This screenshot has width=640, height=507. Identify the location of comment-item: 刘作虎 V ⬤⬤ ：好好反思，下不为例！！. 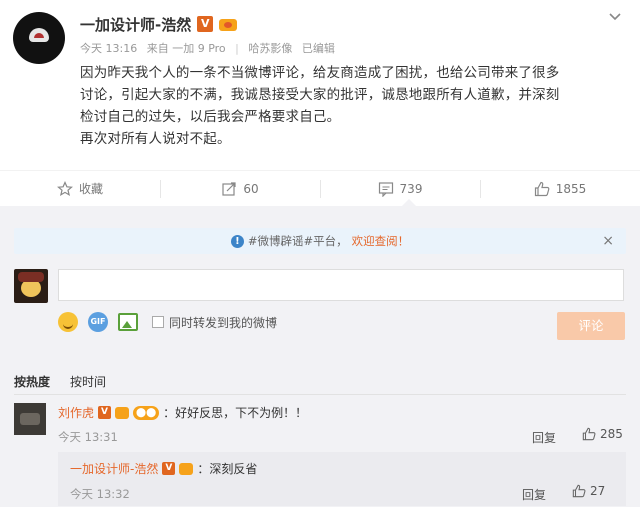
(182, 412).